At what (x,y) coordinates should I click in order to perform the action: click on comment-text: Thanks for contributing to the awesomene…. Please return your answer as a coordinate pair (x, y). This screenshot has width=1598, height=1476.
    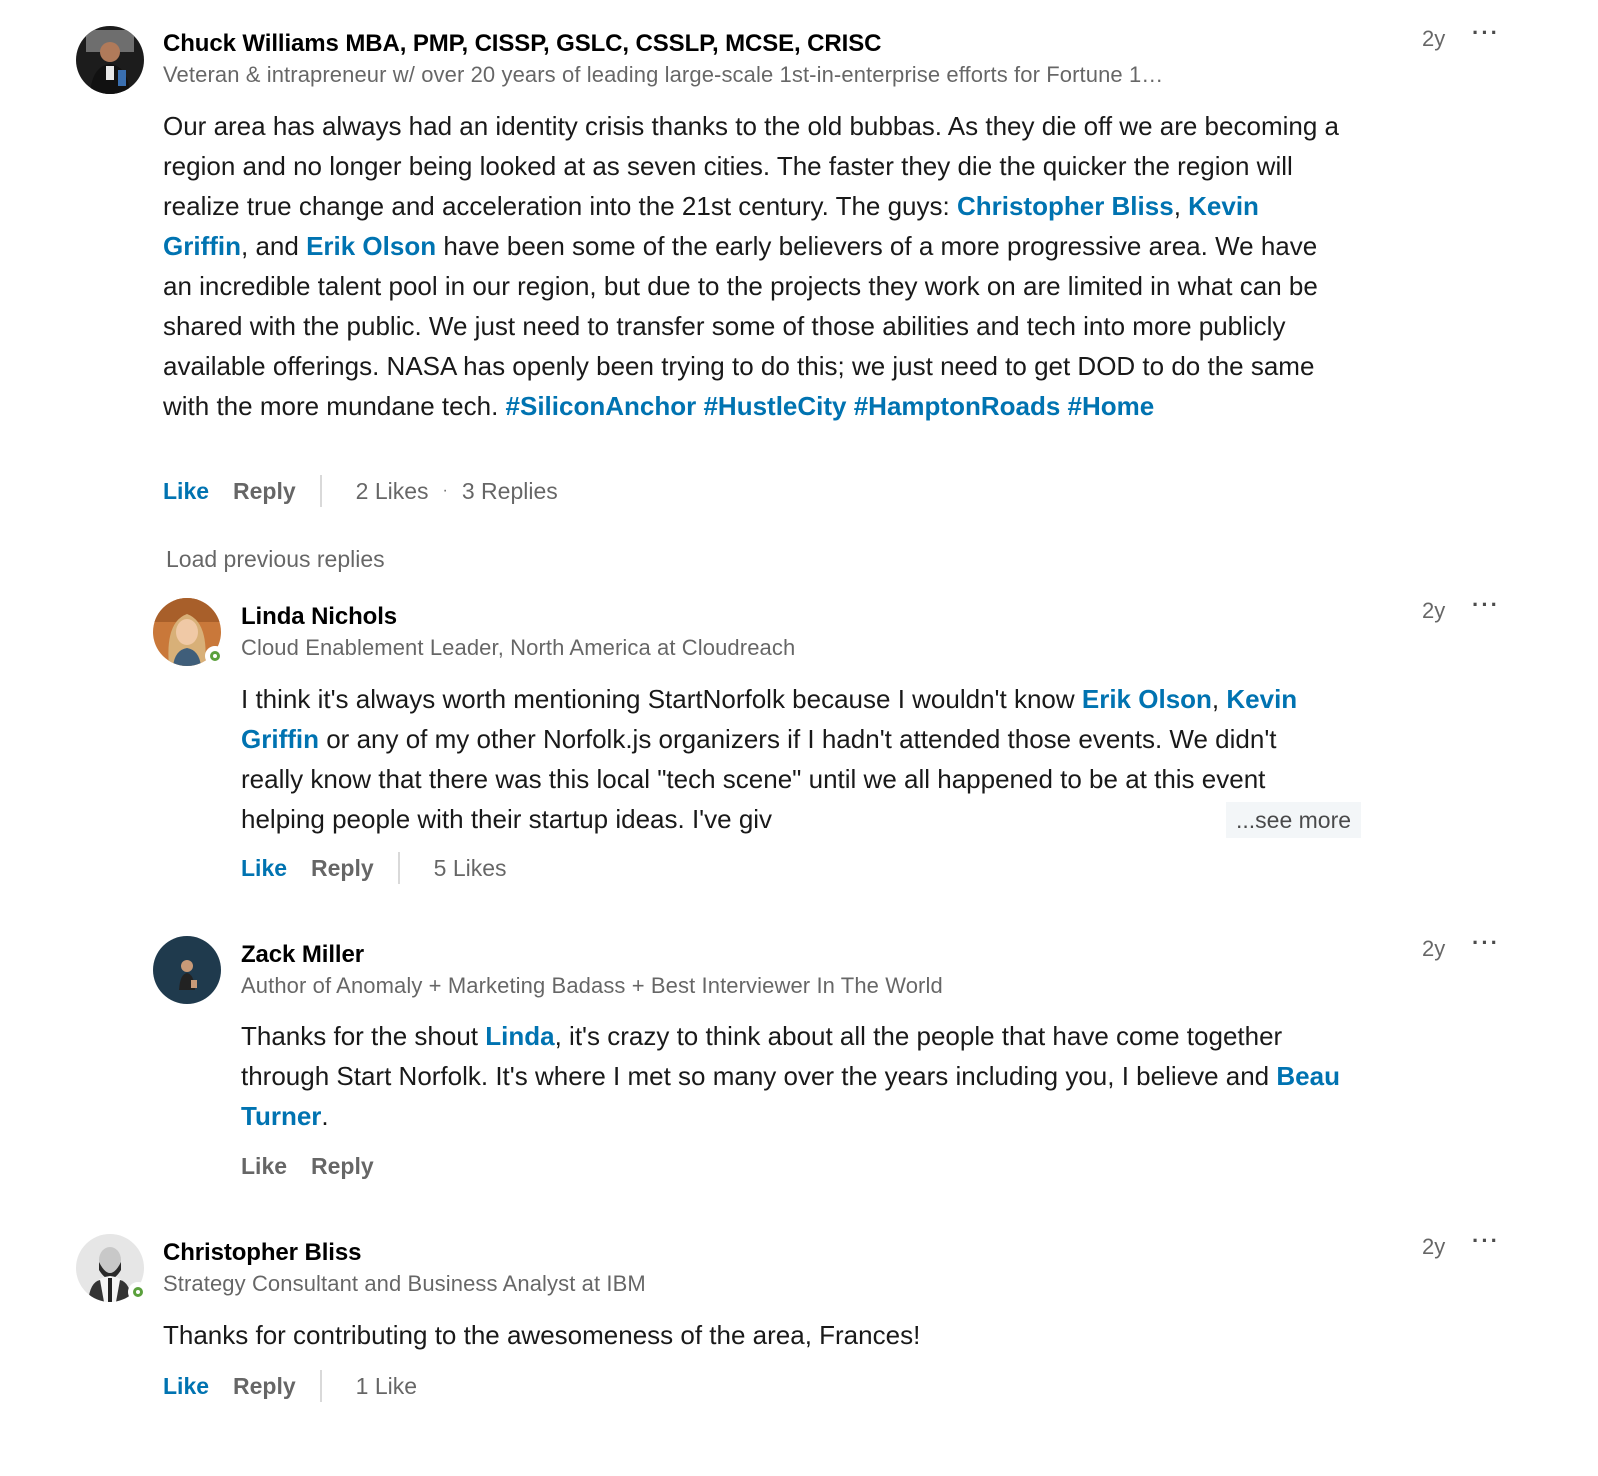
    Looking at the image, I should click on (542, 1335).